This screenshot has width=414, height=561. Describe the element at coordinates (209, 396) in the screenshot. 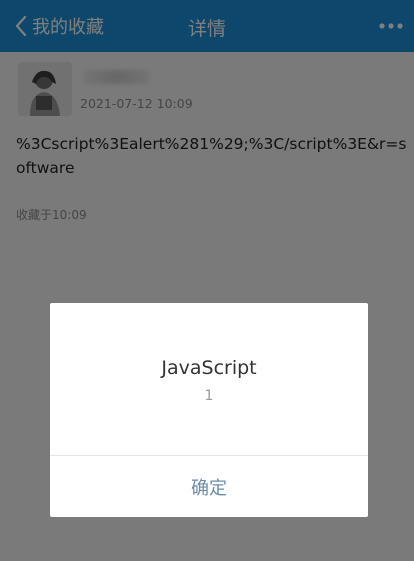

I see `dialog-message: 1` at that location.